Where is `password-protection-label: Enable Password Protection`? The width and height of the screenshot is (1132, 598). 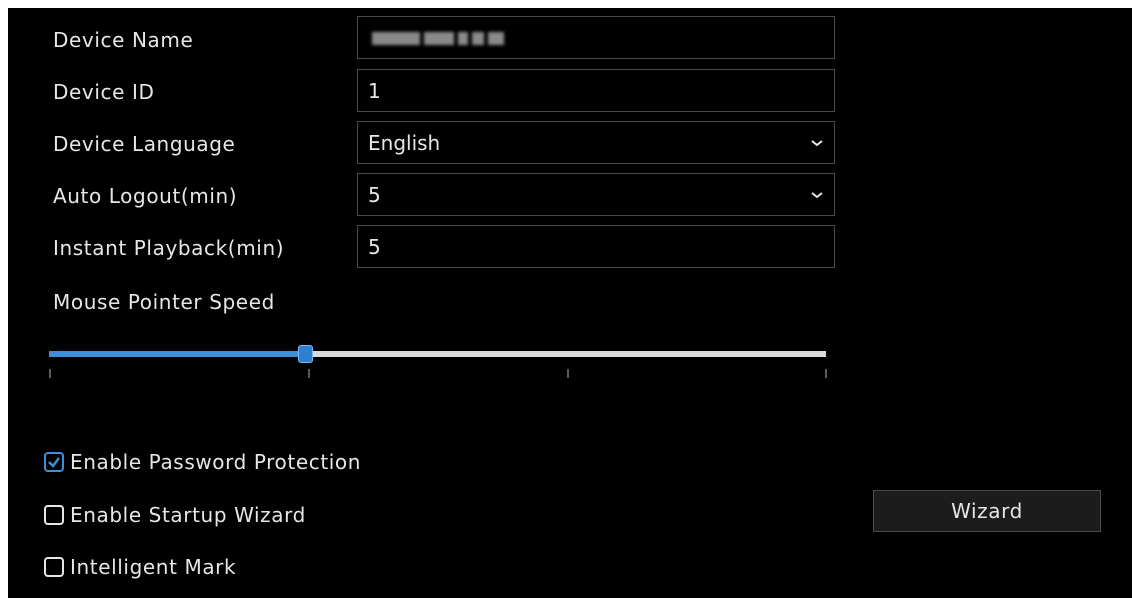
password-protection-label: Enable Password Protection is located at coordinates (216, 462).